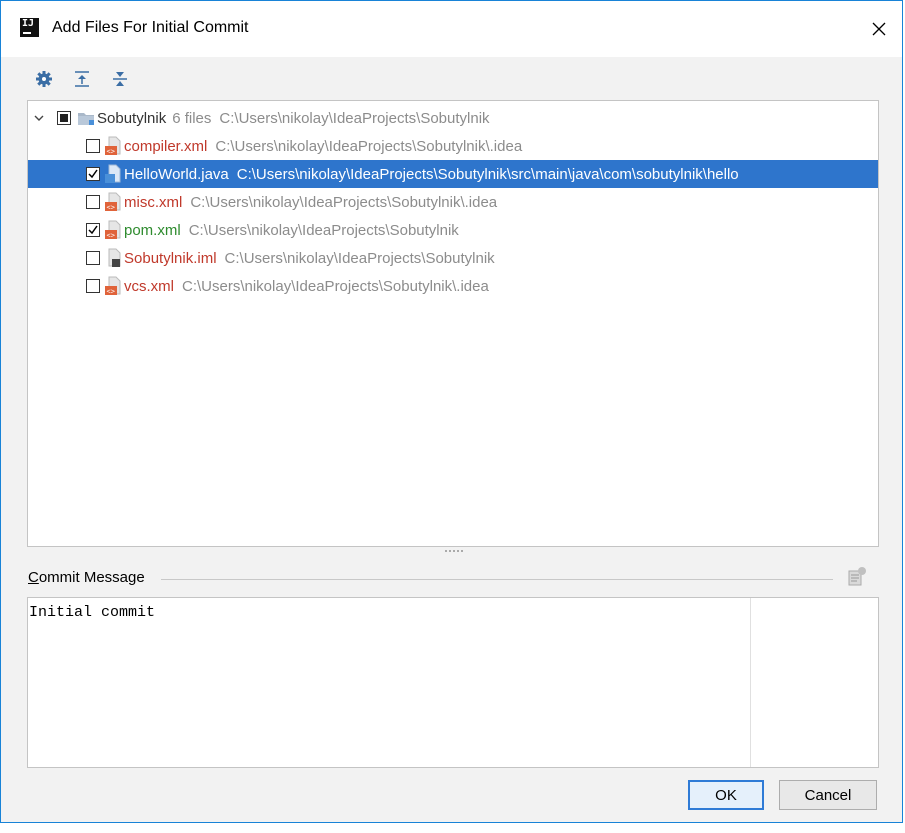 The image size is (905, 833). Describe the element at coordinates (170, 258) in the screenshot. I see `file-name: Sobutylnik.iml` at that location.